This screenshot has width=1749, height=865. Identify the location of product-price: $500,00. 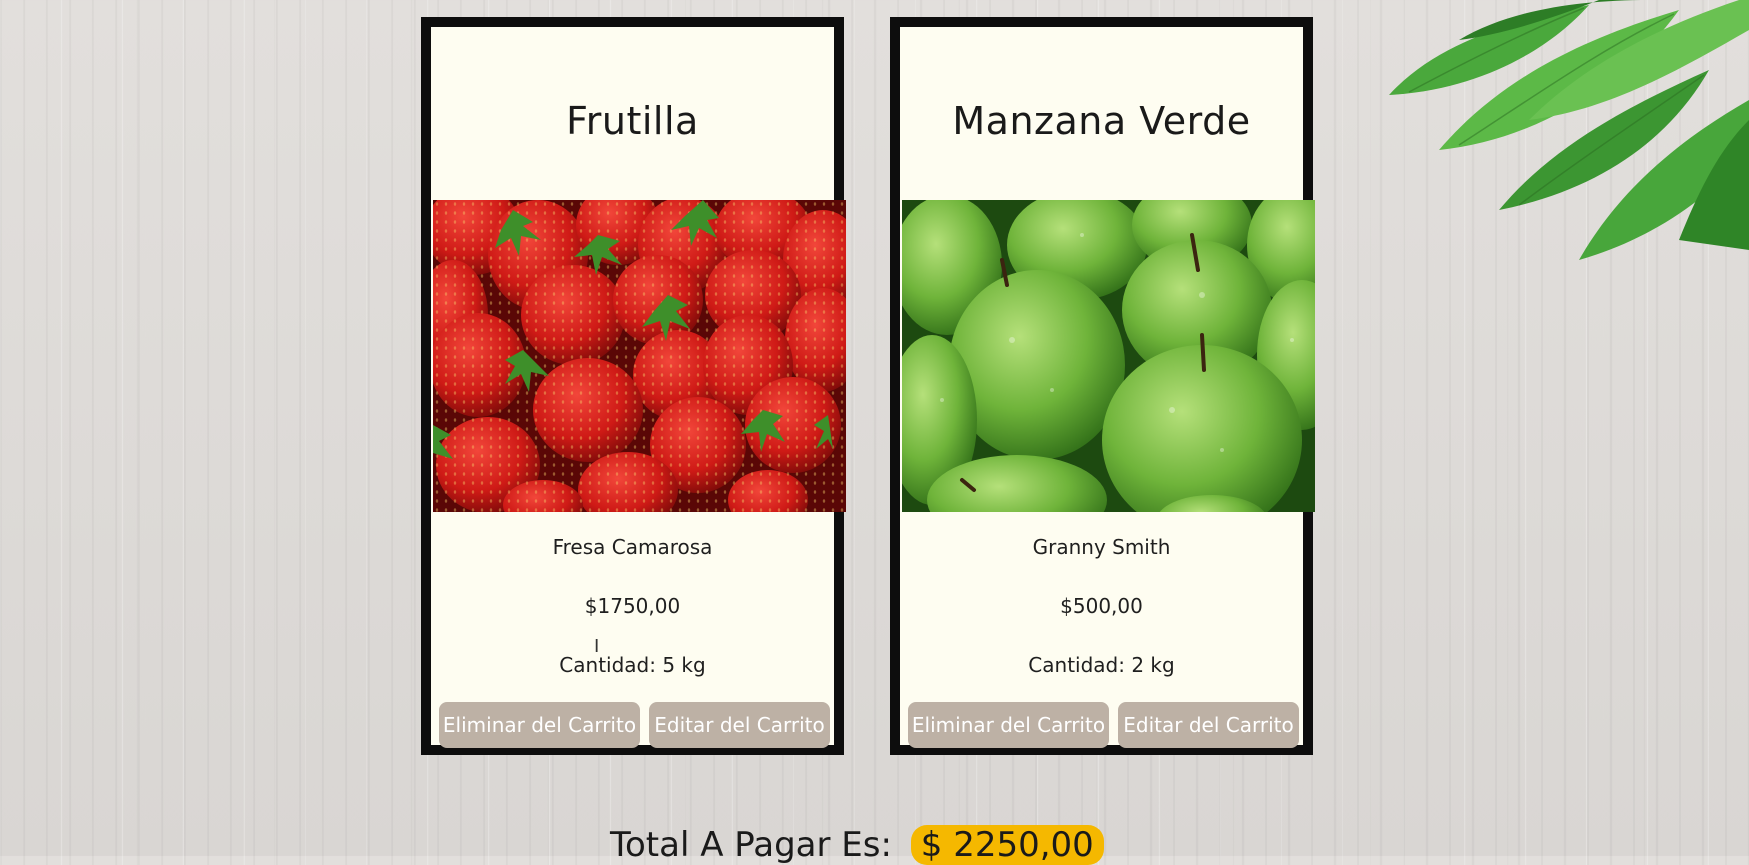
(1101, 606).